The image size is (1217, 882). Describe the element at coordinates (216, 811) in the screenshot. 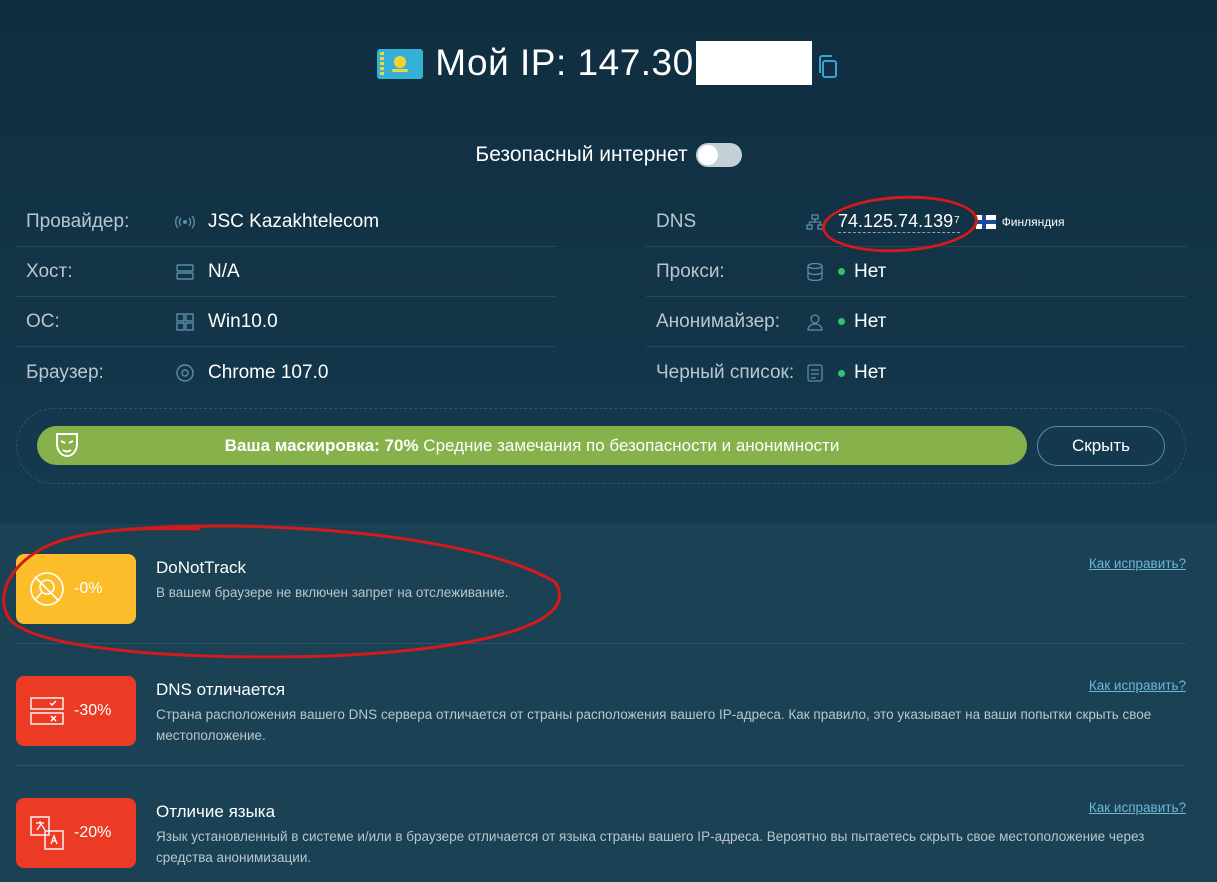

I see `issue-title: Отличие языка` at that location.